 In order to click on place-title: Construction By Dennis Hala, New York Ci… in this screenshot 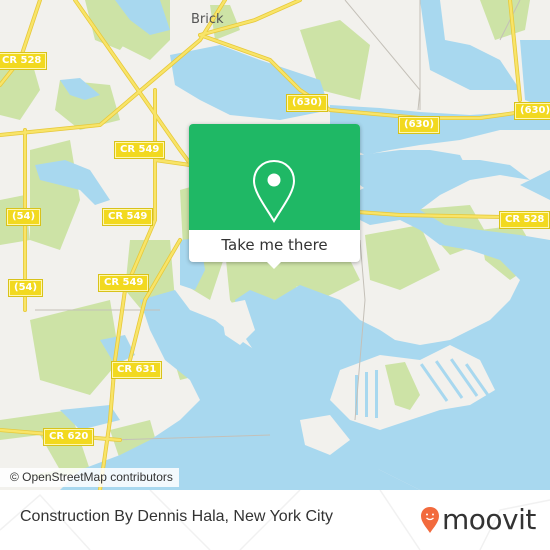, I will do `click(177, 516)`.